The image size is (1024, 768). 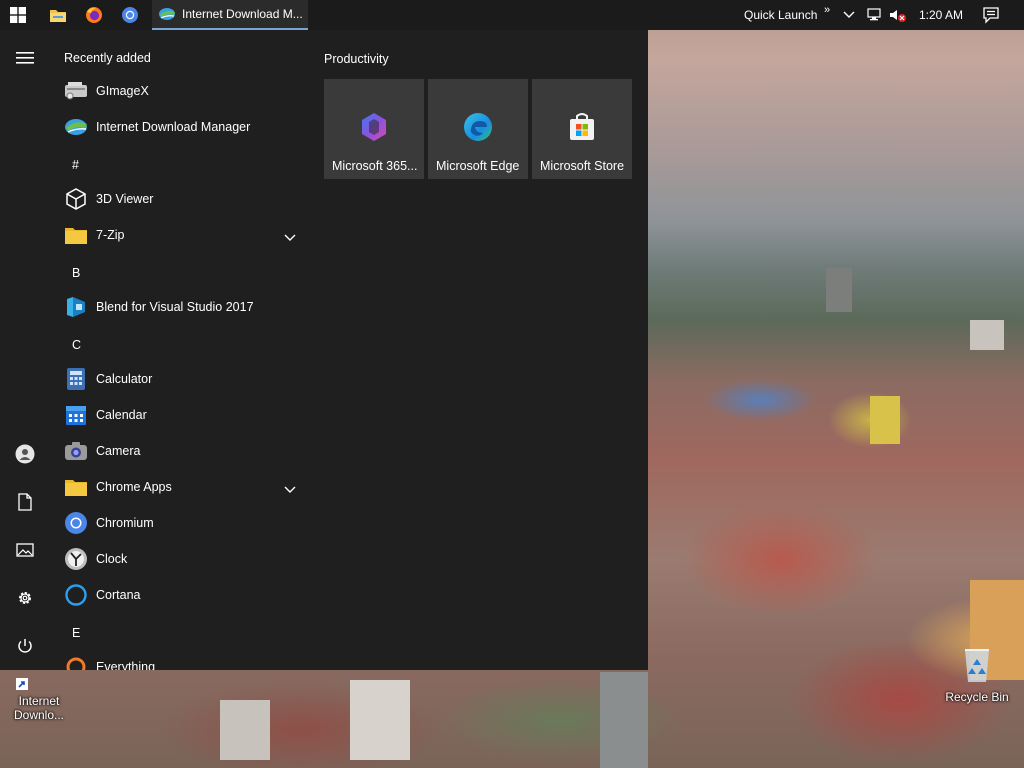 I want to click on group-letter-e: E, so click(x=76, y=633).